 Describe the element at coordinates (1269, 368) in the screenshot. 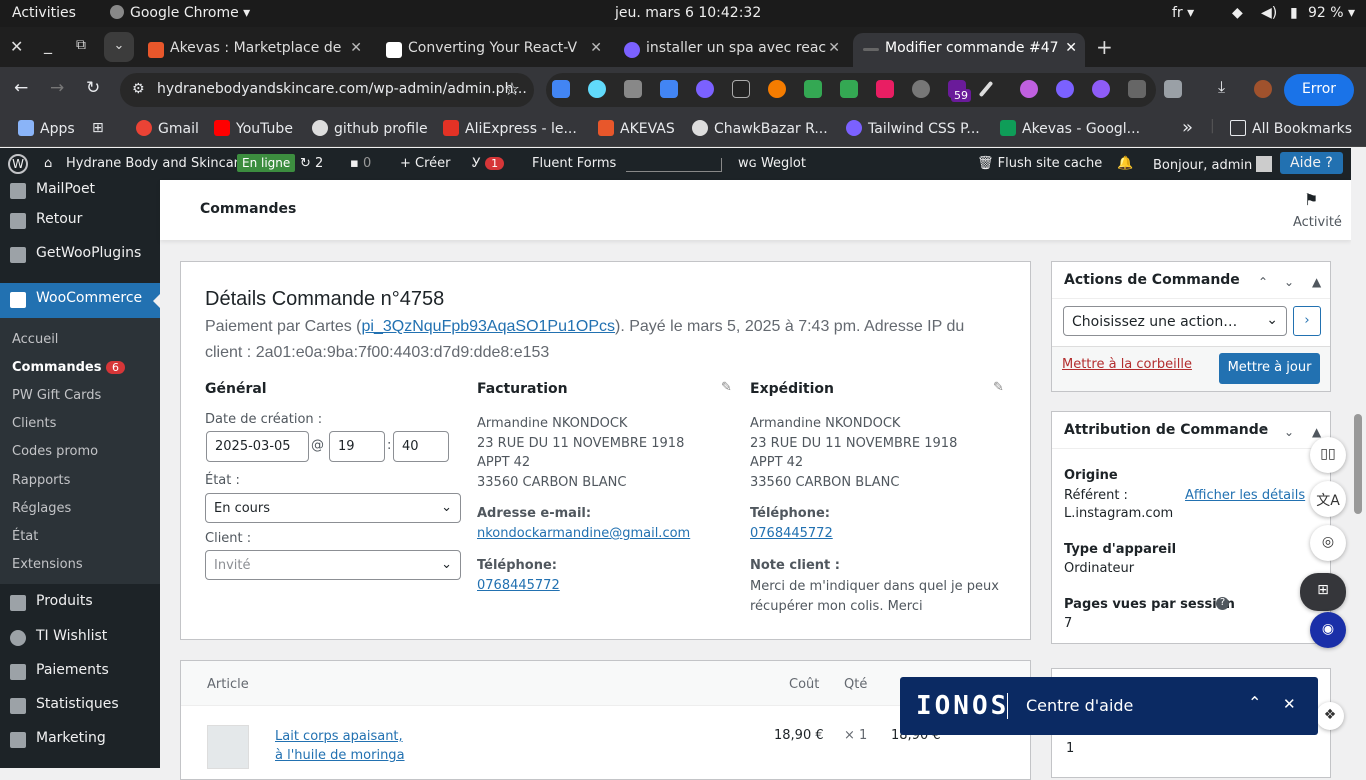

I see `update-button: Mettre à jour` at that location.